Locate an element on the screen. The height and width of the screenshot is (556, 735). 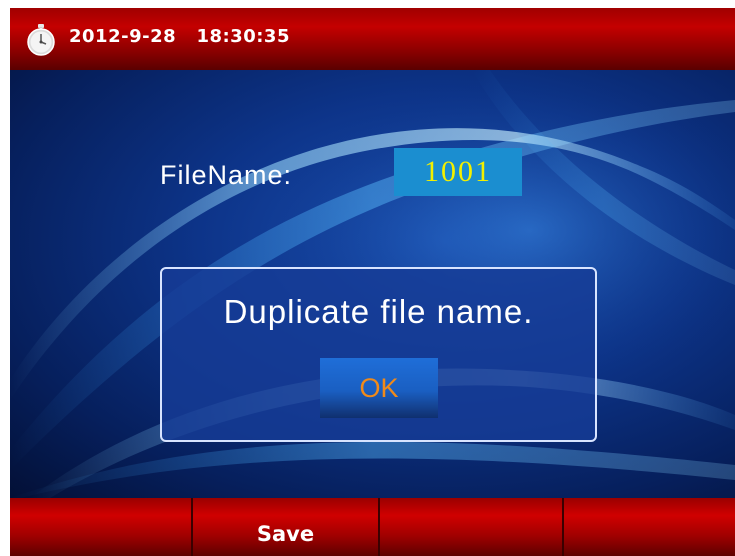
filename-input: 1001 is located at coordinates (458, 172).